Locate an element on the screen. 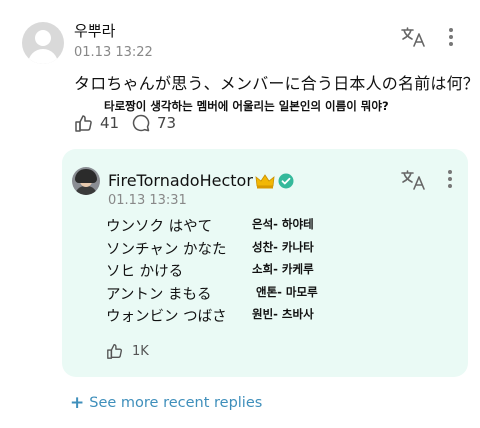  reply-time: 01.13 13:31 is located at coordinates (147, 200).